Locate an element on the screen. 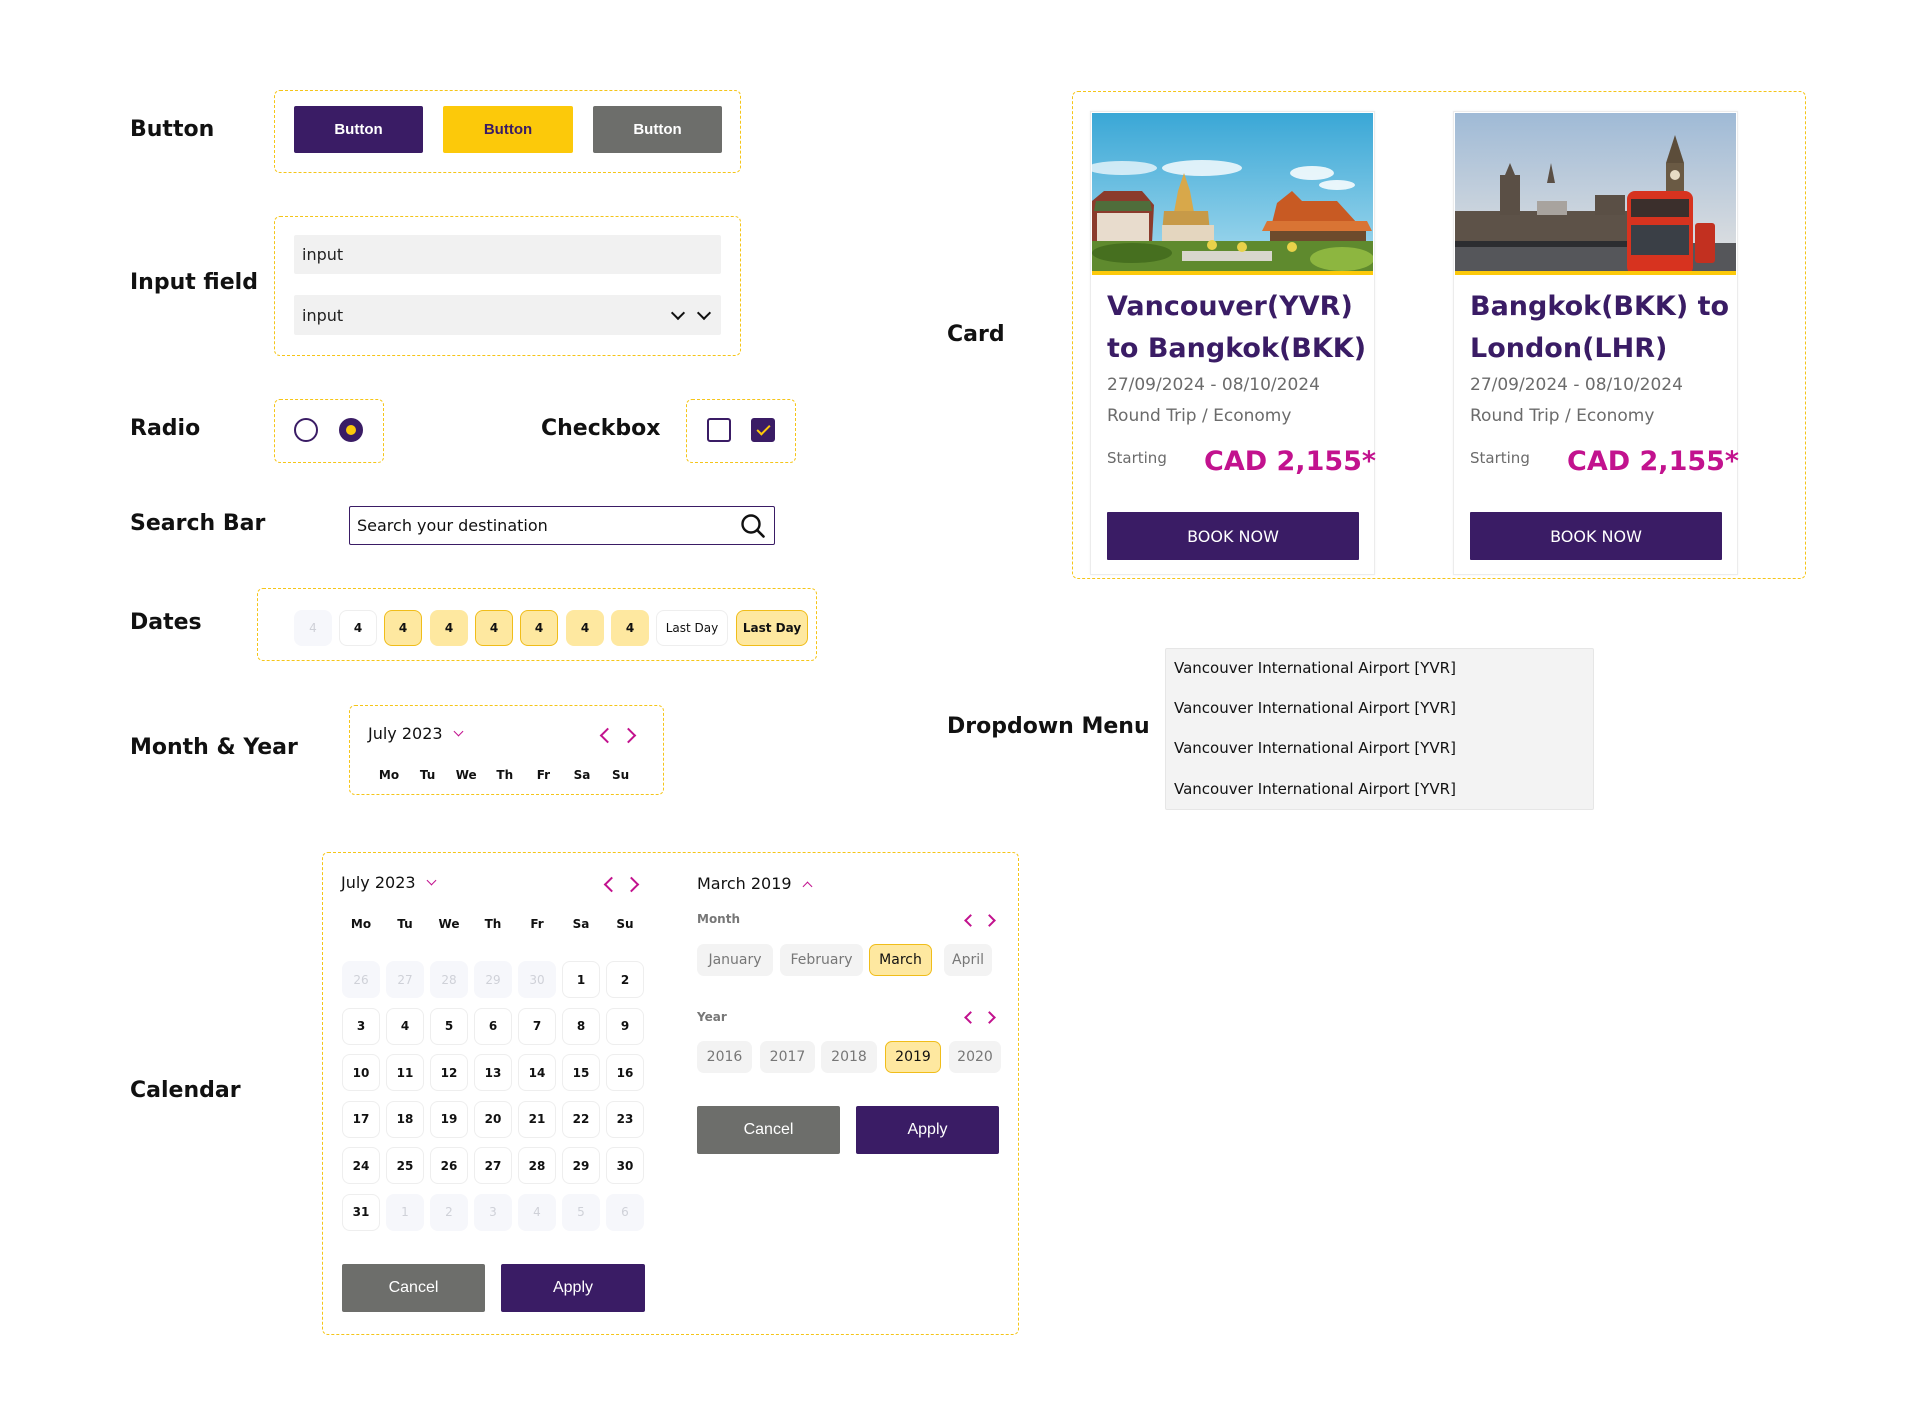 The width and height of the screenshot is (1920, 1415). section-label-radio: Radio is located at coordinates (165, 428).